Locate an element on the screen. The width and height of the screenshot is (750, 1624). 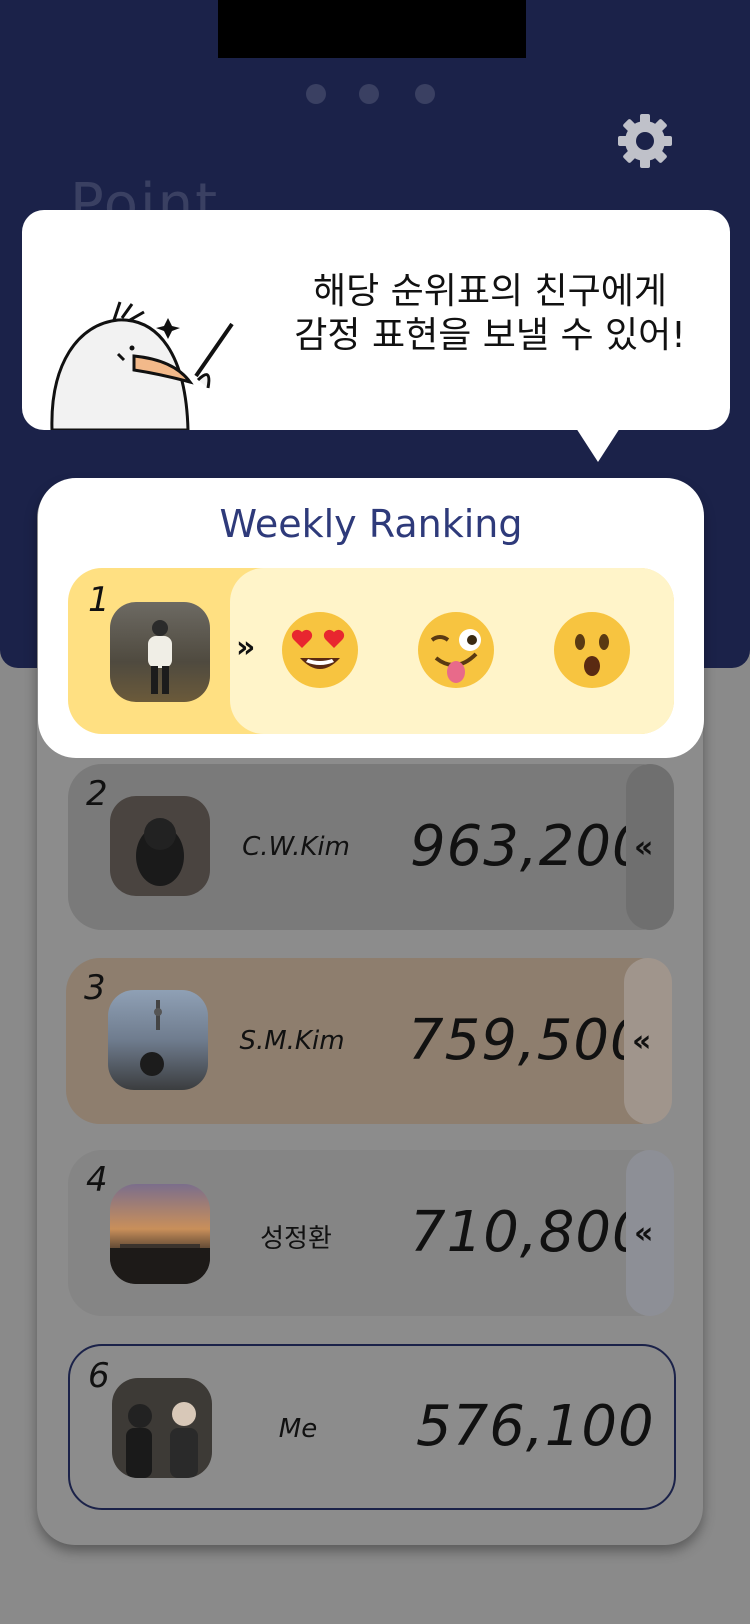
player-name: C.W.Kim is located at coordinates (296, 847).